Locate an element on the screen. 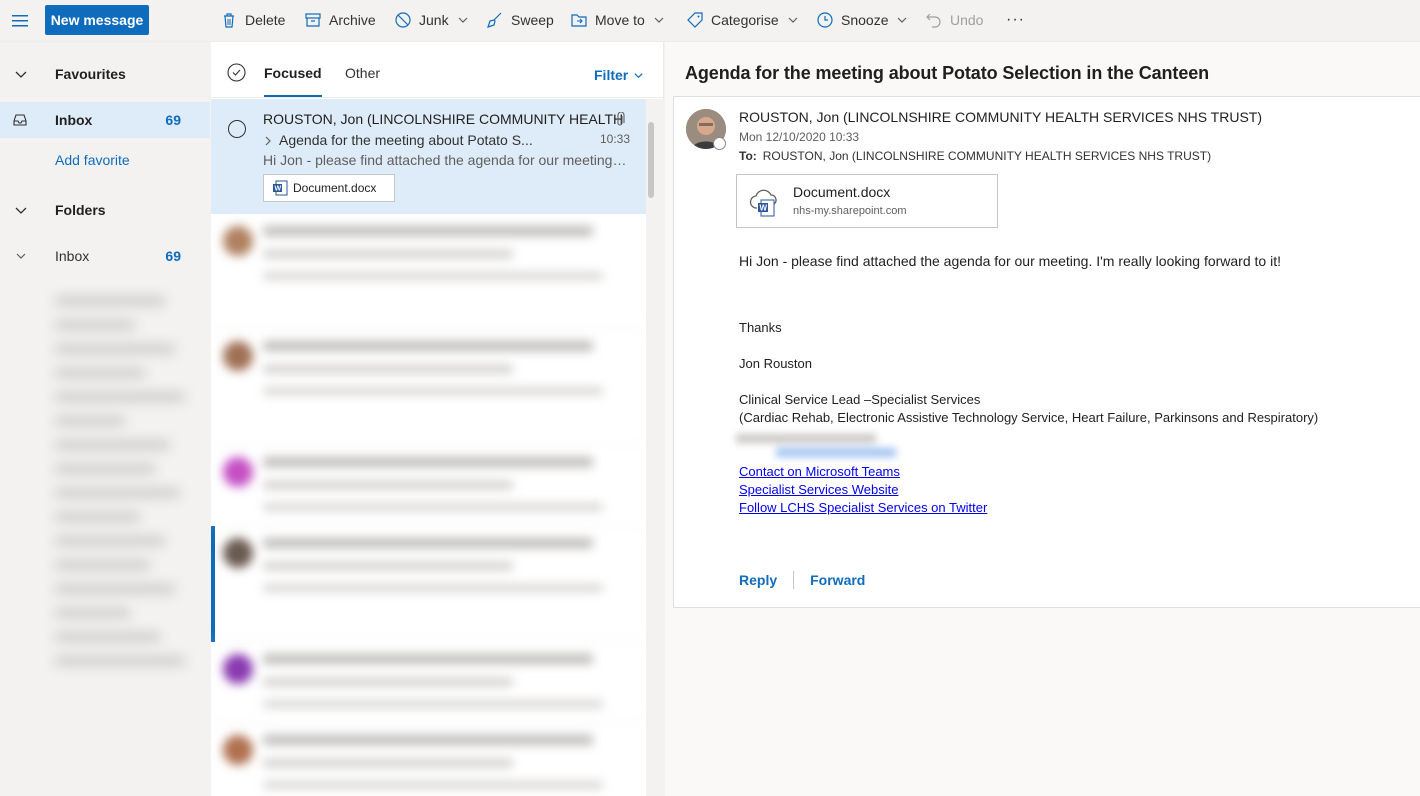  tag-icon is located at coordinates (695, 20).